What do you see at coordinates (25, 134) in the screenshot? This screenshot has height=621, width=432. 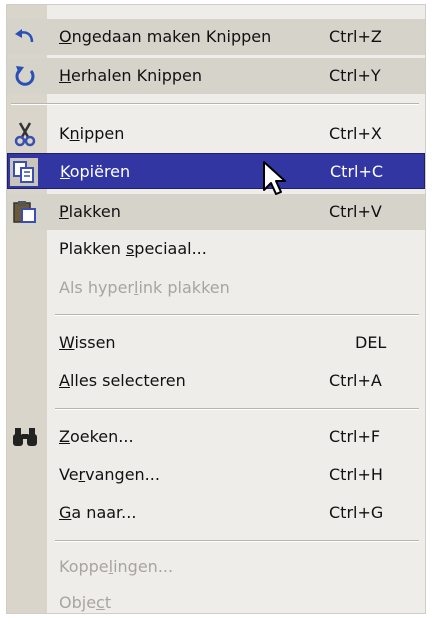 I see `scissors-icon` at bounding box center [25, 134].